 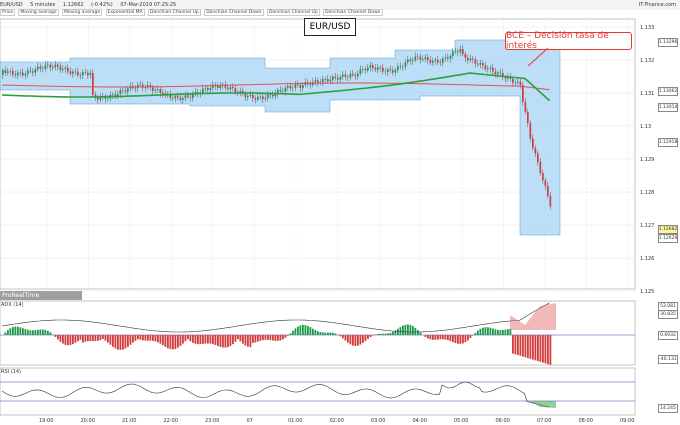 What do you see at coordinates (668, 107) in the screenshot?
I see `price-badge: 1.13014` at bounding box center [668, 107].